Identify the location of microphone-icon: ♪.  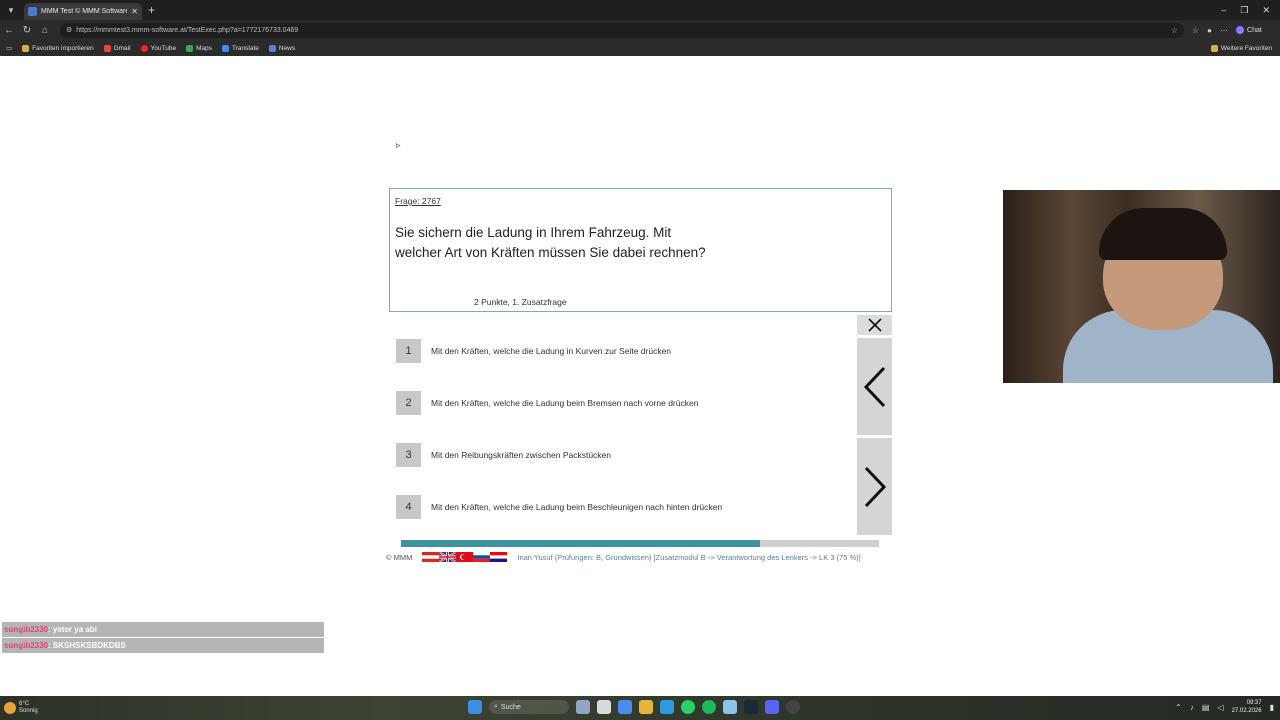
(1192, 707).